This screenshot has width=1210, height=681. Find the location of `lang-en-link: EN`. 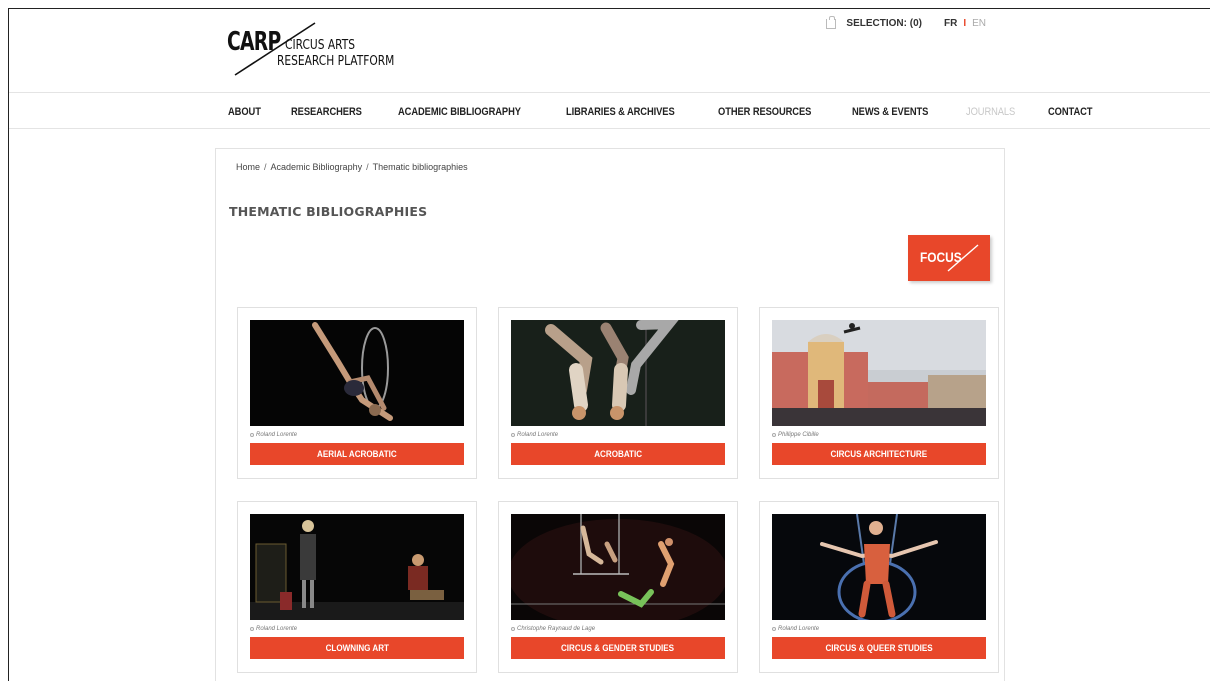

lang-en-link: EN is located at coordinates (979, 23).